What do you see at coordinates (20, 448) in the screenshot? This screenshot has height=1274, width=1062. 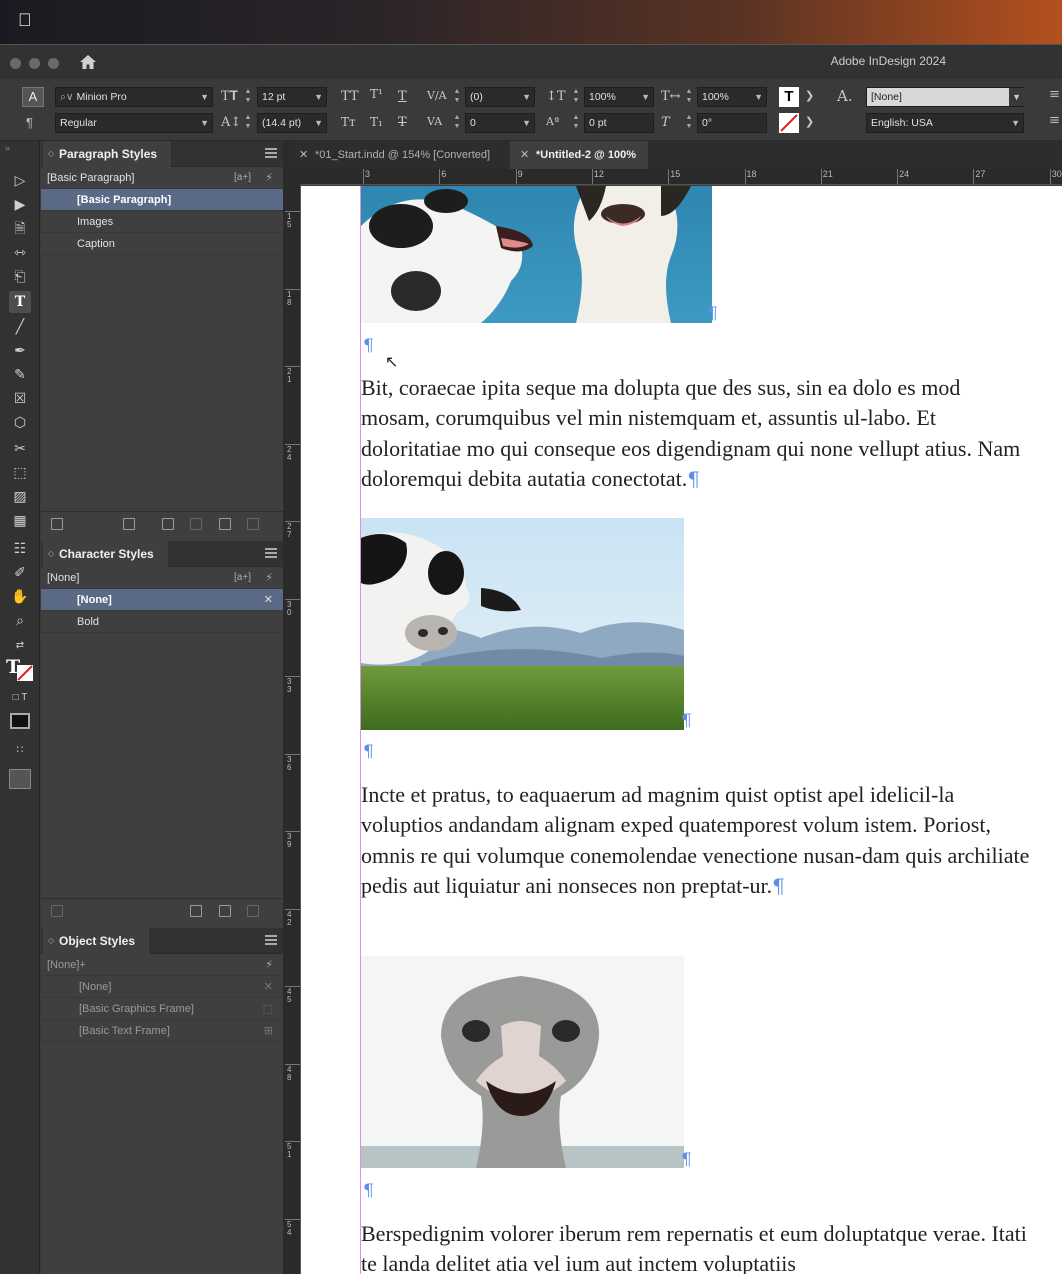 I see `scissors-tool-icon: ✂` at bounding box center [20, 448].